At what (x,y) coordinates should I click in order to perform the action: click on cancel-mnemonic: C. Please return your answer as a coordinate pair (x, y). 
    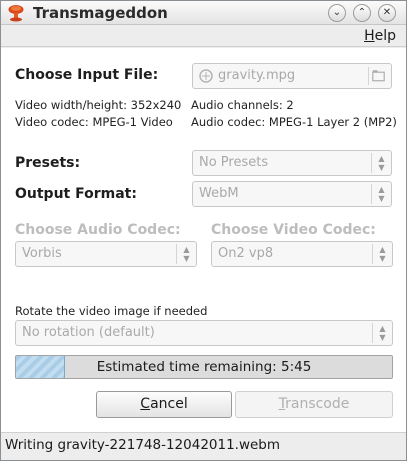
    Looking at the image, I should click on (145, 404).